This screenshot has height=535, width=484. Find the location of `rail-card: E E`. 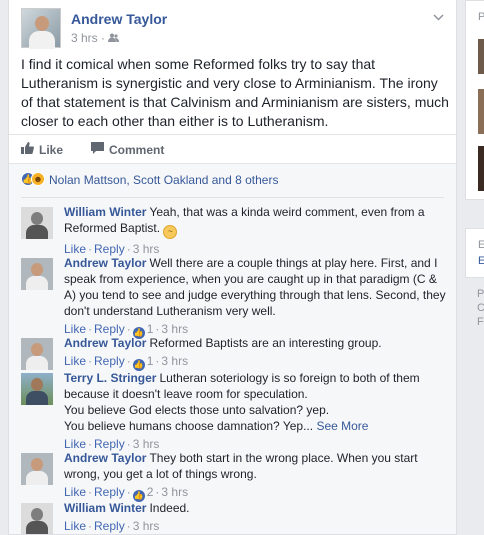

rail-card: E E is located at coordinates (474, 253).